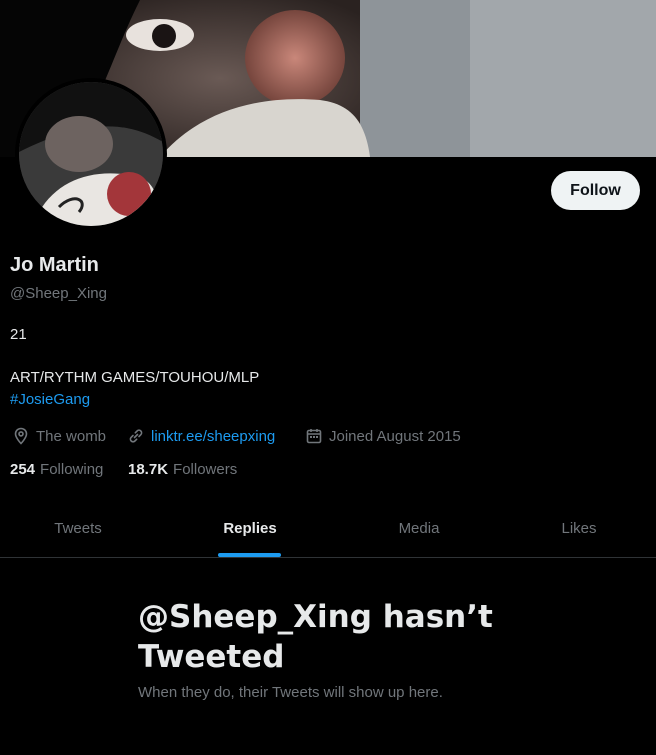 The width and height of the screenshot is (656, 755). I want to click on bio-line-age: 21, so click(18, 334).